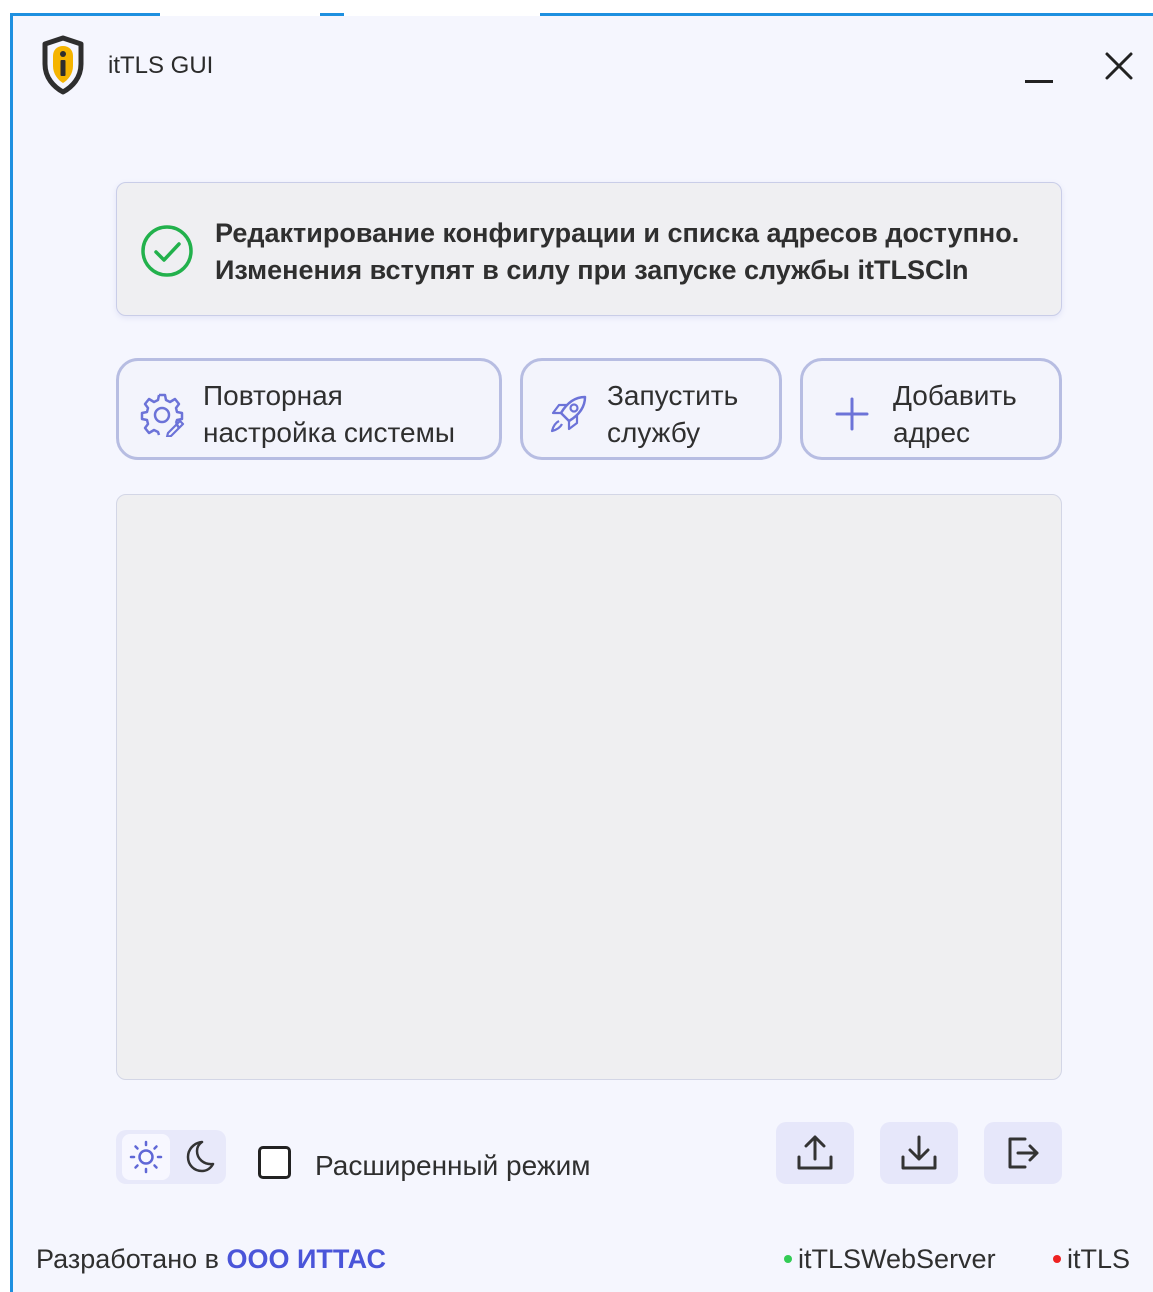 The image size is (1153, 1292). Describe the element at coordinates (162, 415) in the screenshot. I see `settings-gear-icon` at that location.